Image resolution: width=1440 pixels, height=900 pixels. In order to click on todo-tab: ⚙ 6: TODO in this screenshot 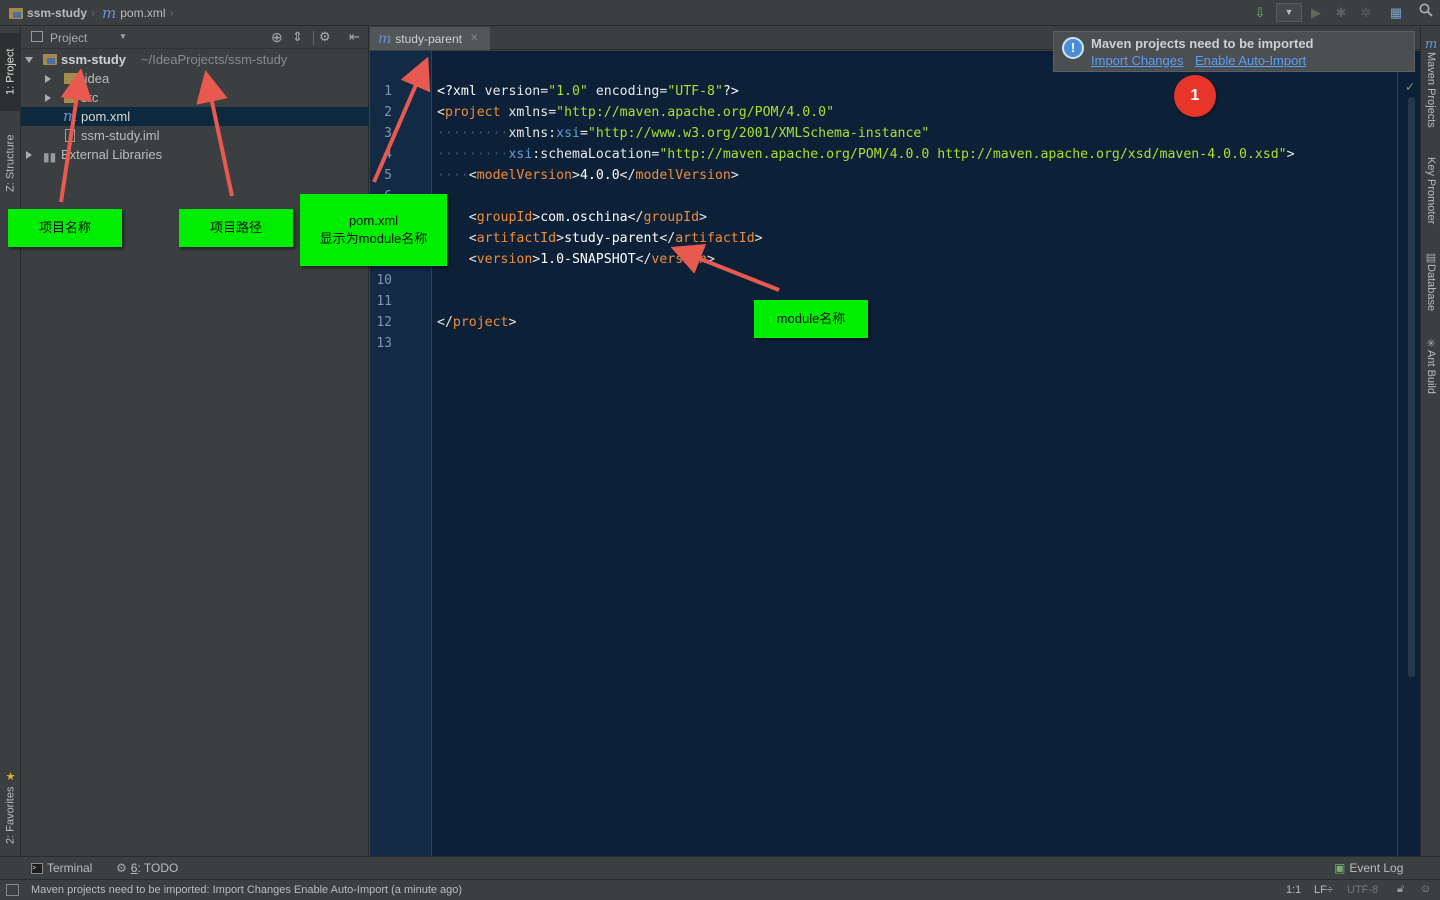, I will do `click(147, 868)`.